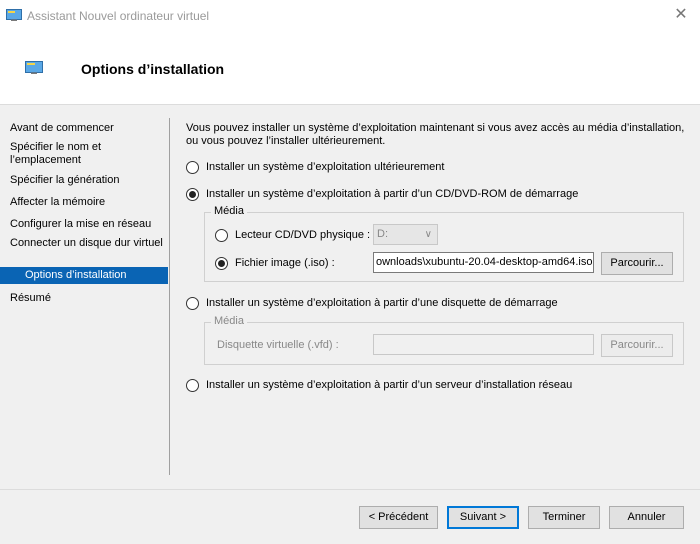  Describe the element at coordinates (84, 275) in the screenshot. I see `nav-item-options-installation: Options d’installation` at that location.